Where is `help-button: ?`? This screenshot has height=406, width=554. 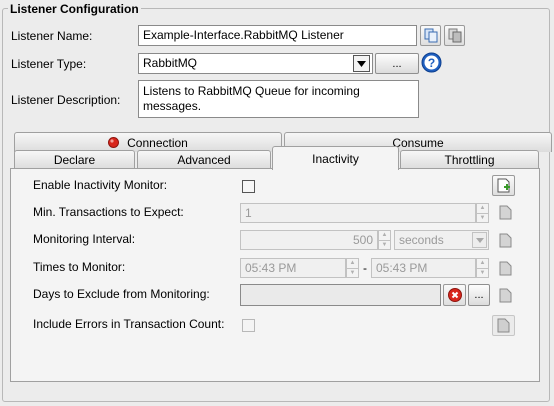 help-button: ? is located at coordinates (431, 62).